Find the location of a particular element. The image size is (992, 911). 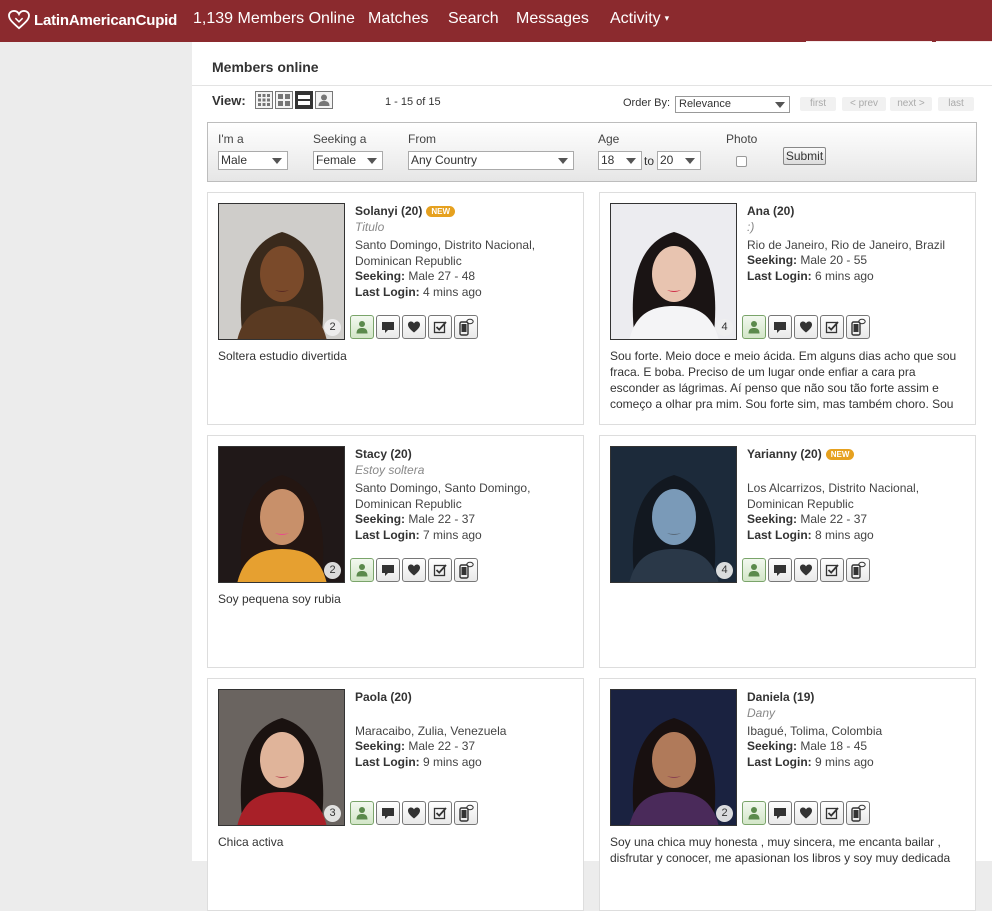

results-count: 1 - 15 of 15 is located at coordinates (413, 102).